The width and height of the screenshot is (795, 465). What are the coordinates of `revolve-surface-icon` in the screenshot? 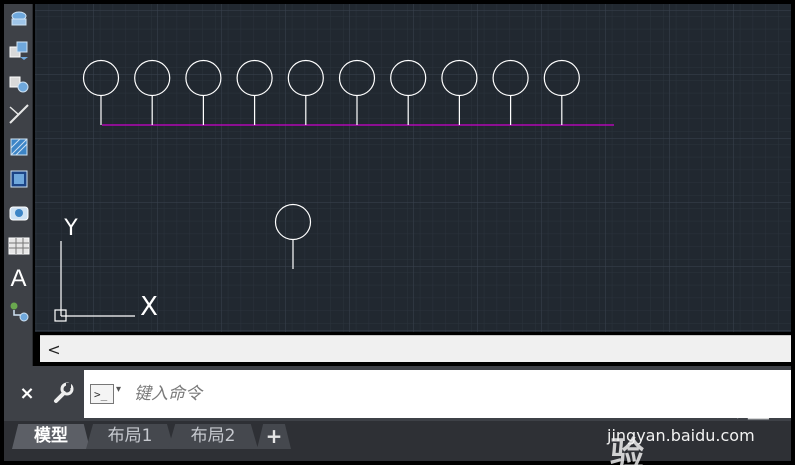 It's located at (18, 18).